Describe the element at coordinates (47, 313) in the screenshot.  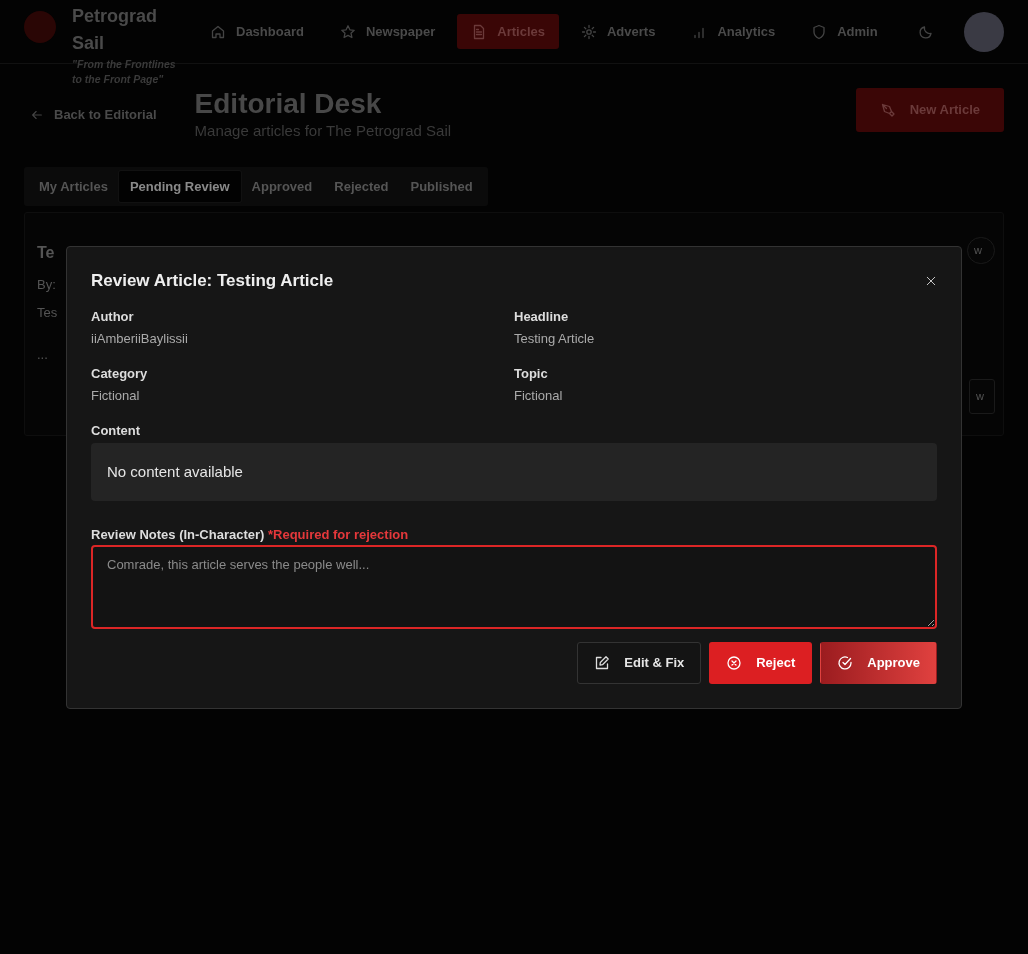
I see `article-excerpt: Tes` at that location.